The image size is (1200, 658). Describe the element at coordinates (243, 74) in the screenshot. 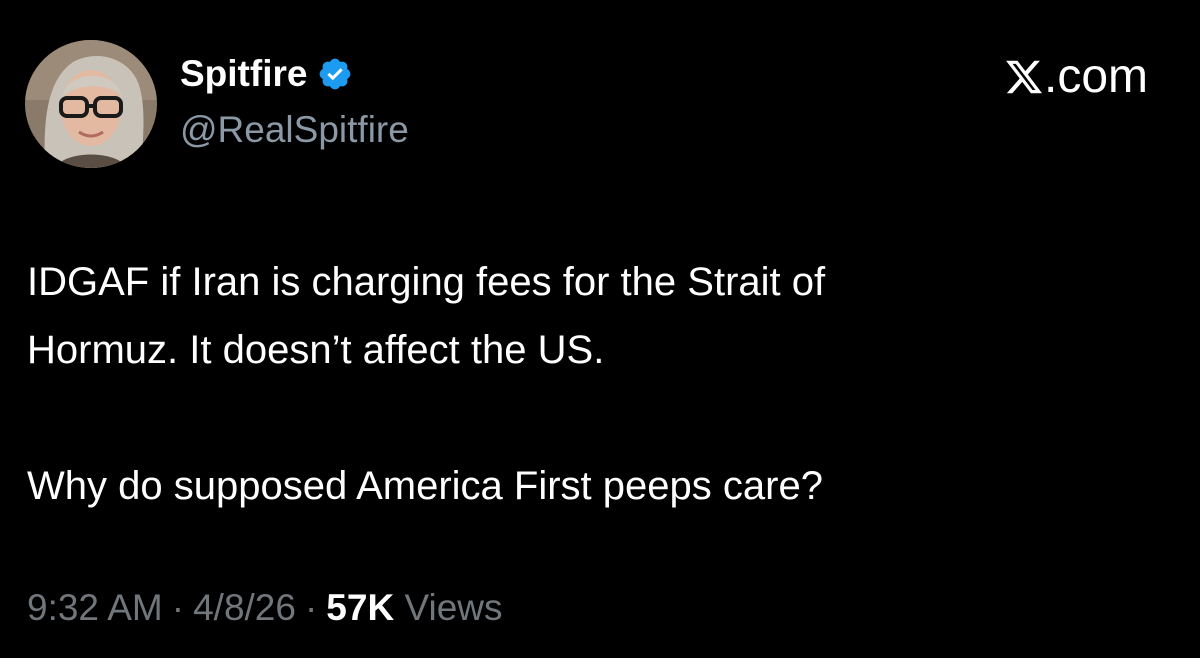

I see `display-name: Spitfire` at that location.